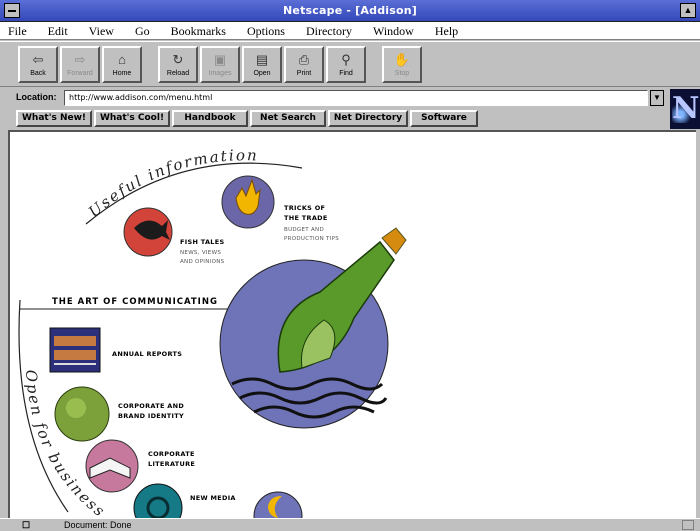 Image resolution: width=700 pixels, height=531 pixels. I want to click on corporate-identity-link: CORPORATE AND BRAND IDENTITY, so click(119, 414).